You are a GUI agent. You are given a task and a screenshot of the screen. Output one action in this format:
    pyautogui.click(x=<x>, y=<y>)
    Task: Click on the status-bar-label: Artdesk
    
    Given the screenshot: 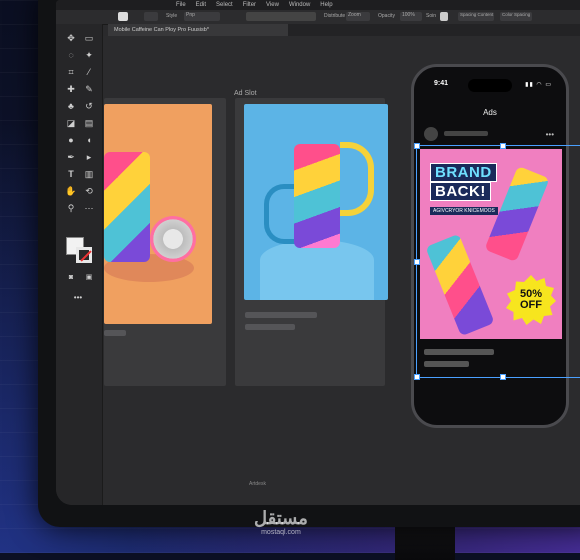 What is the action you would take?
    pyautogui.click(x=257, y=484)
    